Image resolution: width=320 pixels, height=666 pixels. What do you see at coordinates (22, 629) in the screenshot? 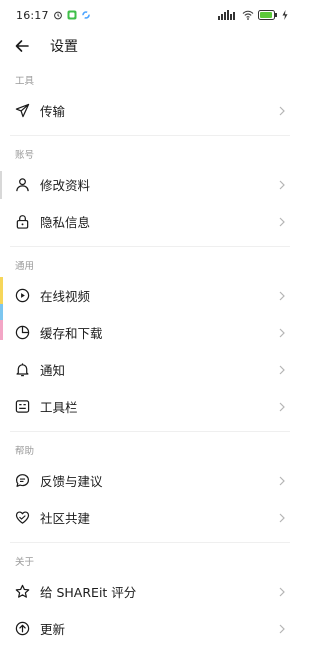
I see `upload-icon` at bounding box center [22, 629].